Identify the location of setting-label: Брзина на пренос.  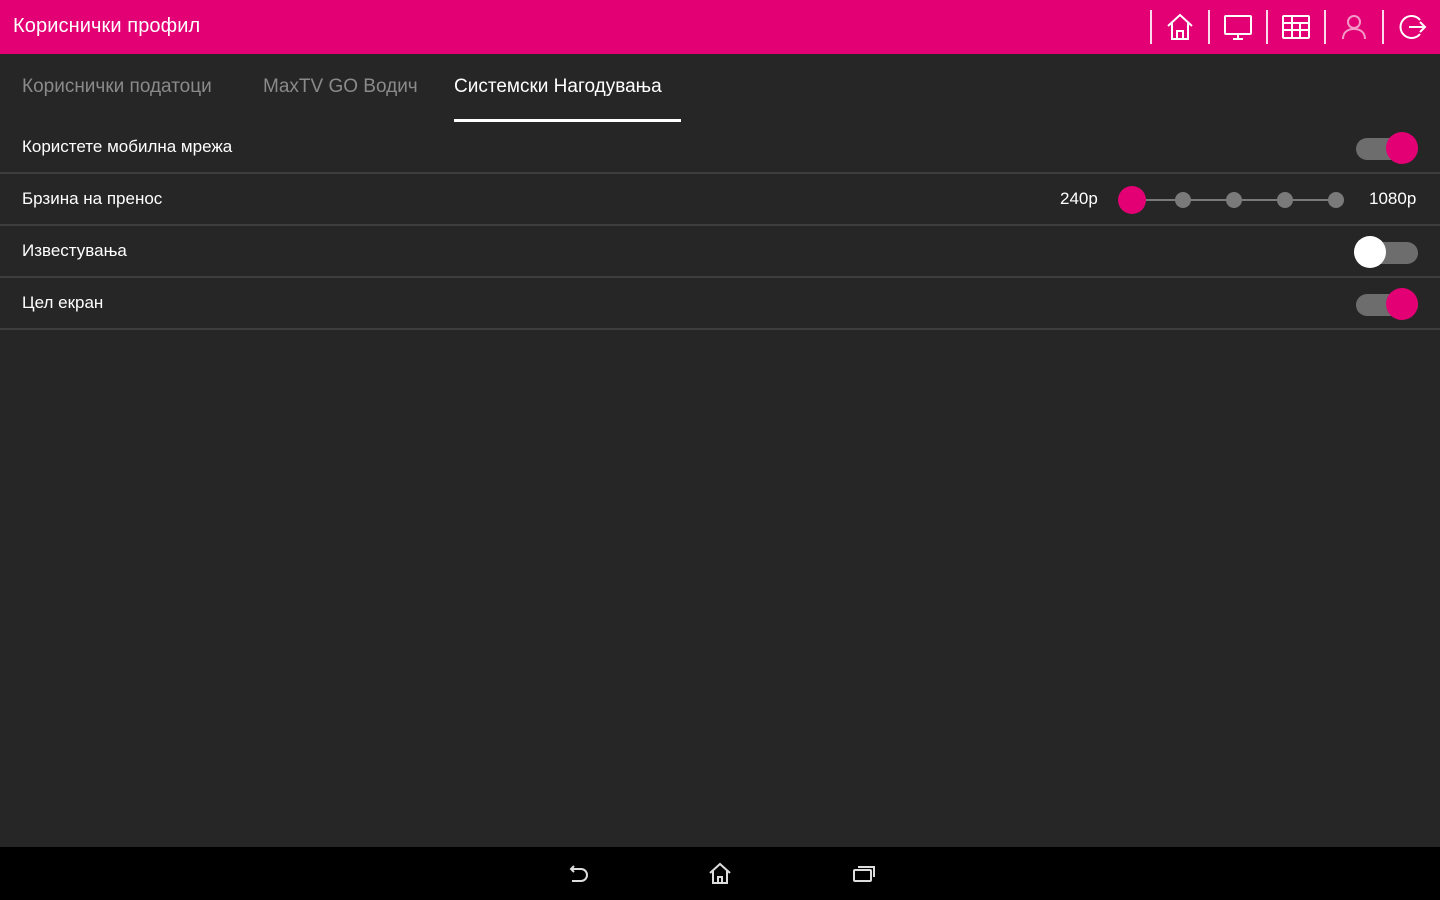
(92, 198).